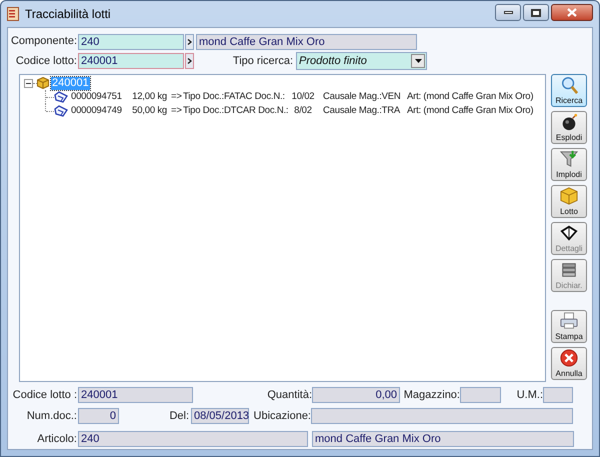 Image resolution: width=600 pixels, height=457 pixels. I want to click on doc-type-text: Tipo Doc.:DTCAR Doc.N.:, so click(236, 111).